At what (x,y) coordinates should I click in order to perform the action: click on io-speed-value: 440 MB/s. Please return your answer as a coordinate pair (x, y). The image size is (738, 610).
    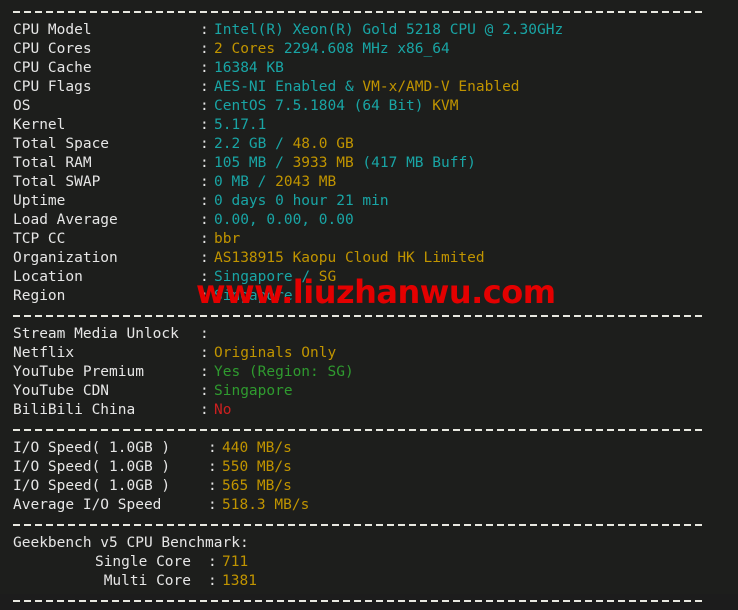
    Looking at the image, I should click on (257, 448).